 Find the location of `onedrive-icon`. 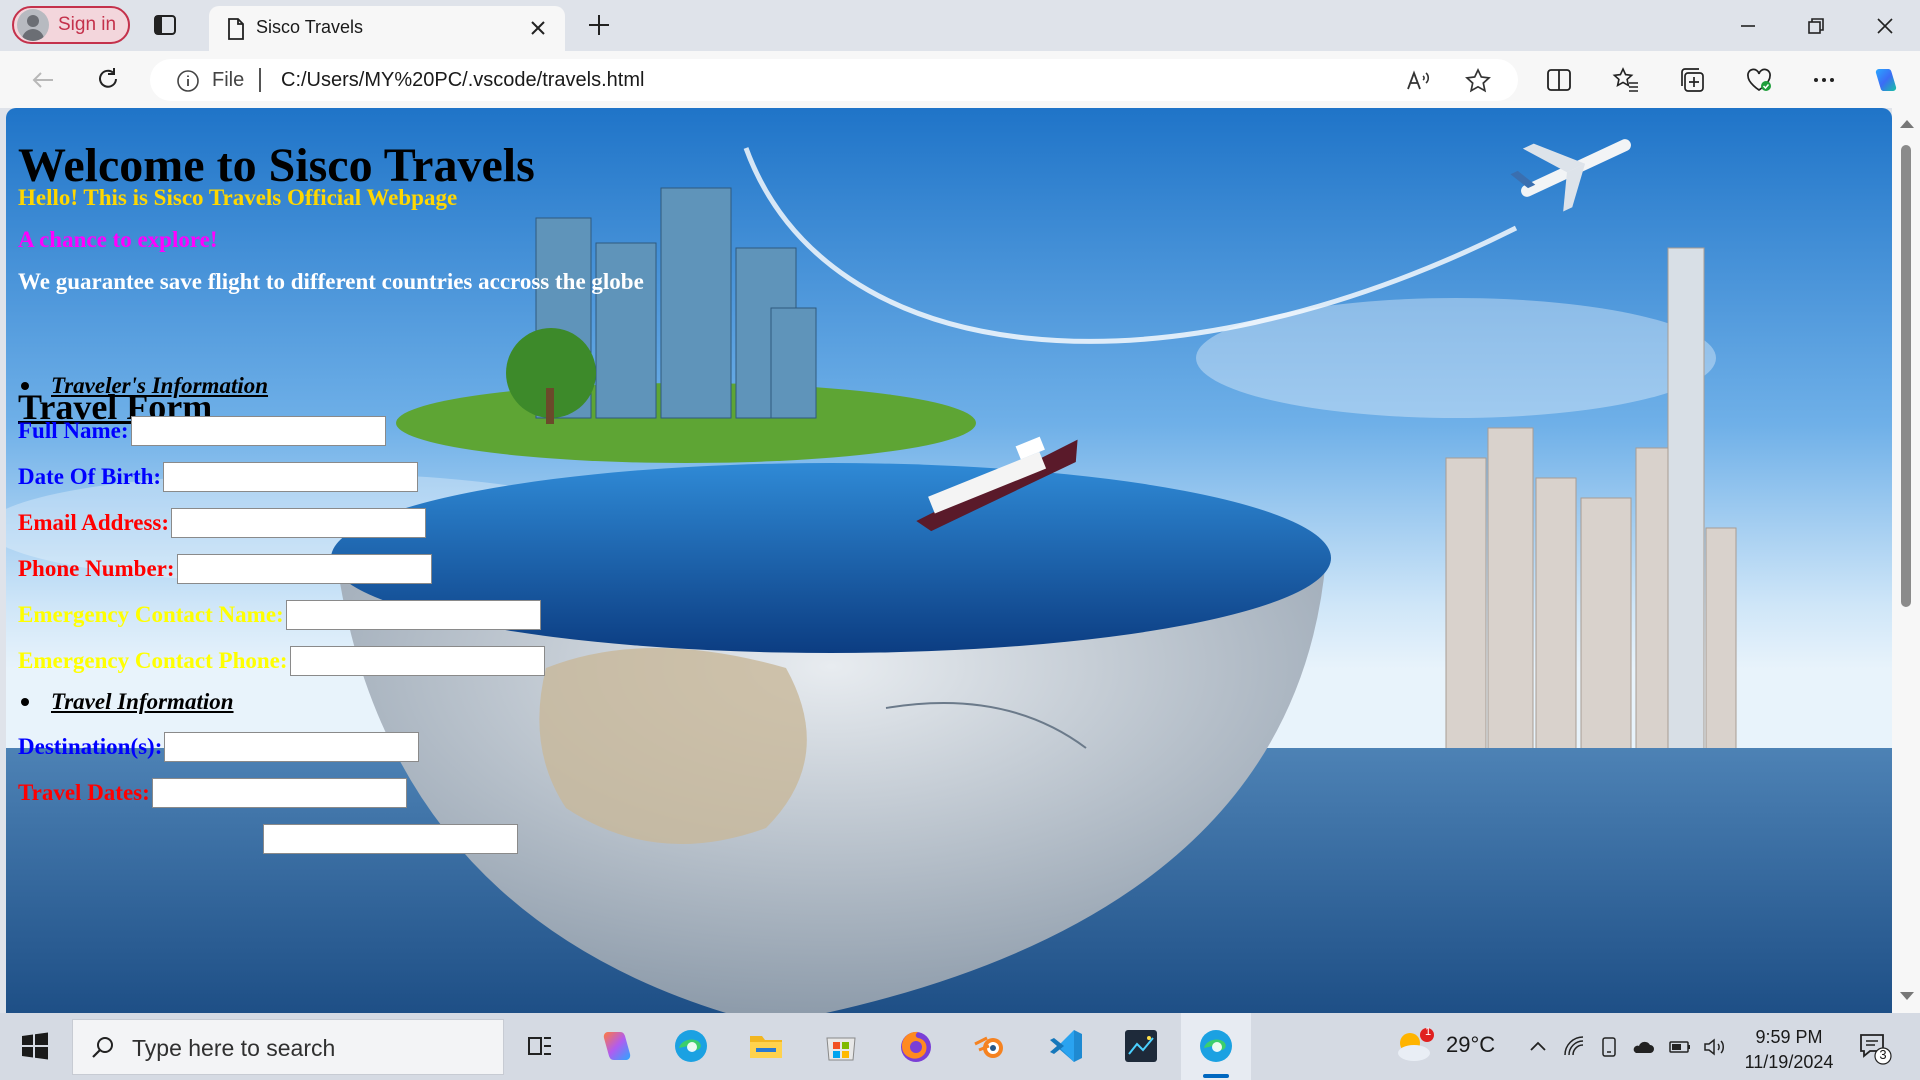

onedrive-icon is located at coordinates (1644, 1047).